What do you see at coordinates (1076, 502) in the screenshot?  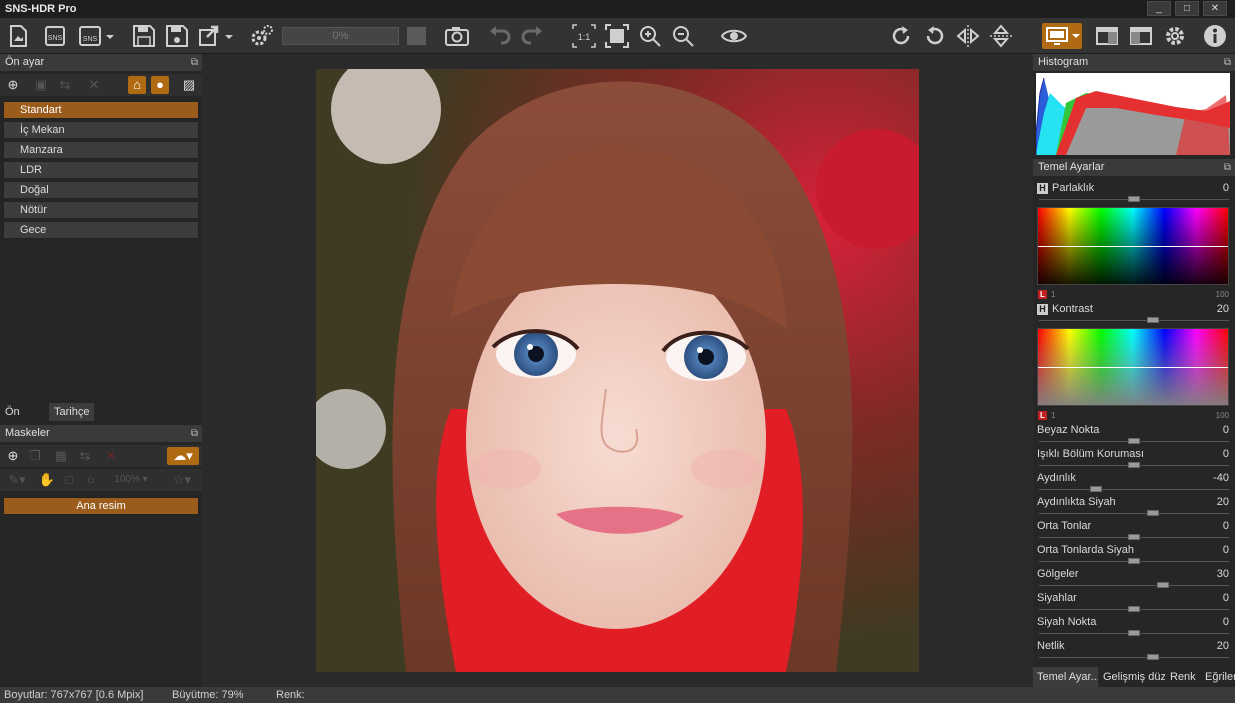 I see `slider-label: Aydınlıkta Siyah` at bounding box center [1076, 502].